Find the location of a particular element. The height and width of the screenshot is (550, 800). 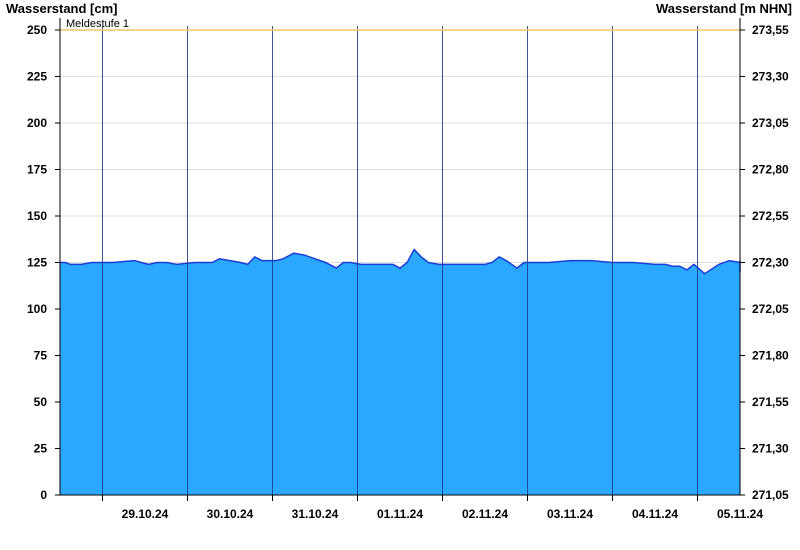

y-tick-label-right: 272,05 is located at coordinates (770, 309).